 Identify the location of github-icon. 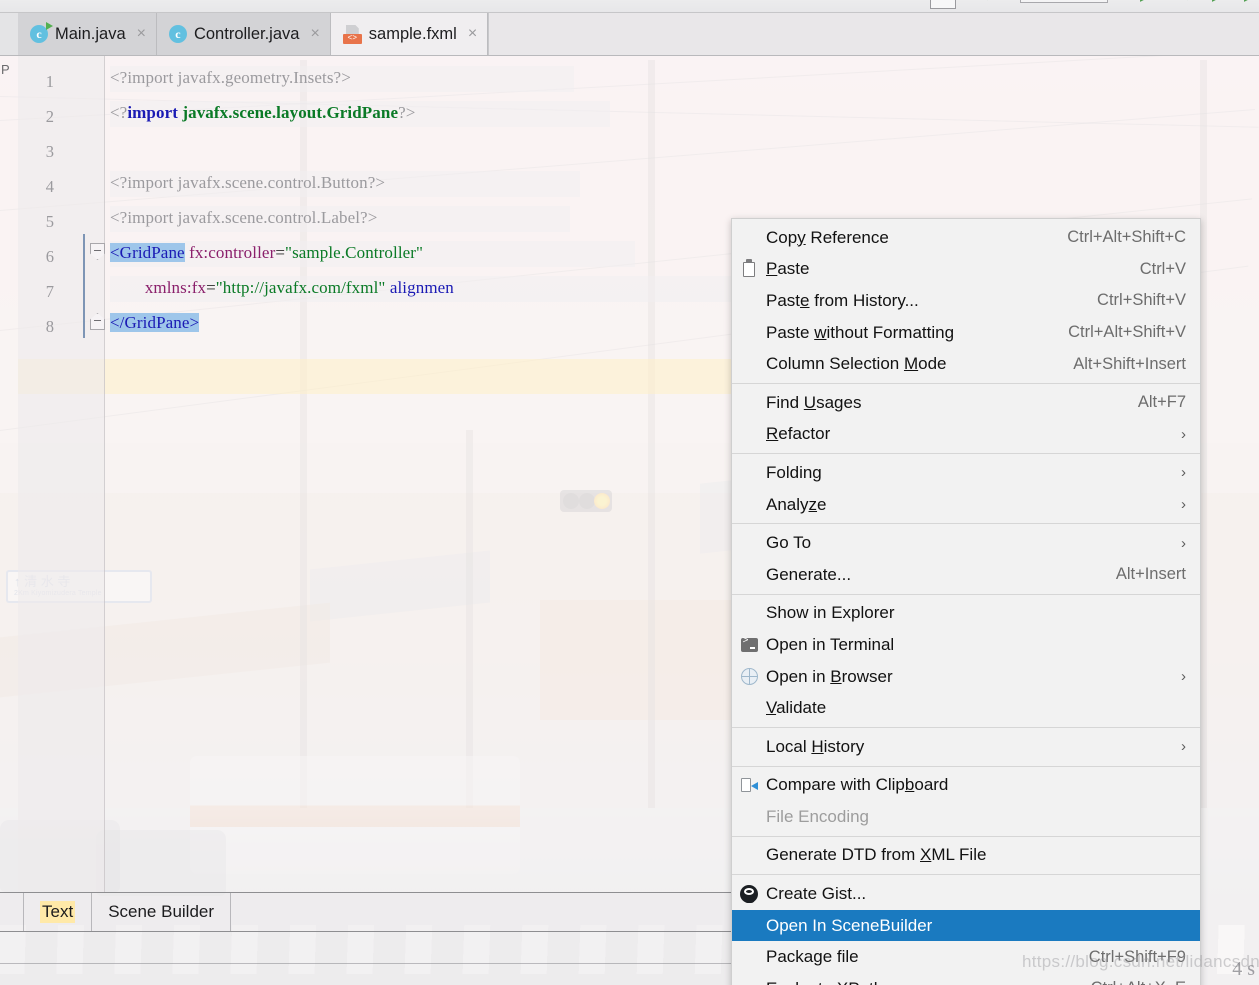
(749, 894).